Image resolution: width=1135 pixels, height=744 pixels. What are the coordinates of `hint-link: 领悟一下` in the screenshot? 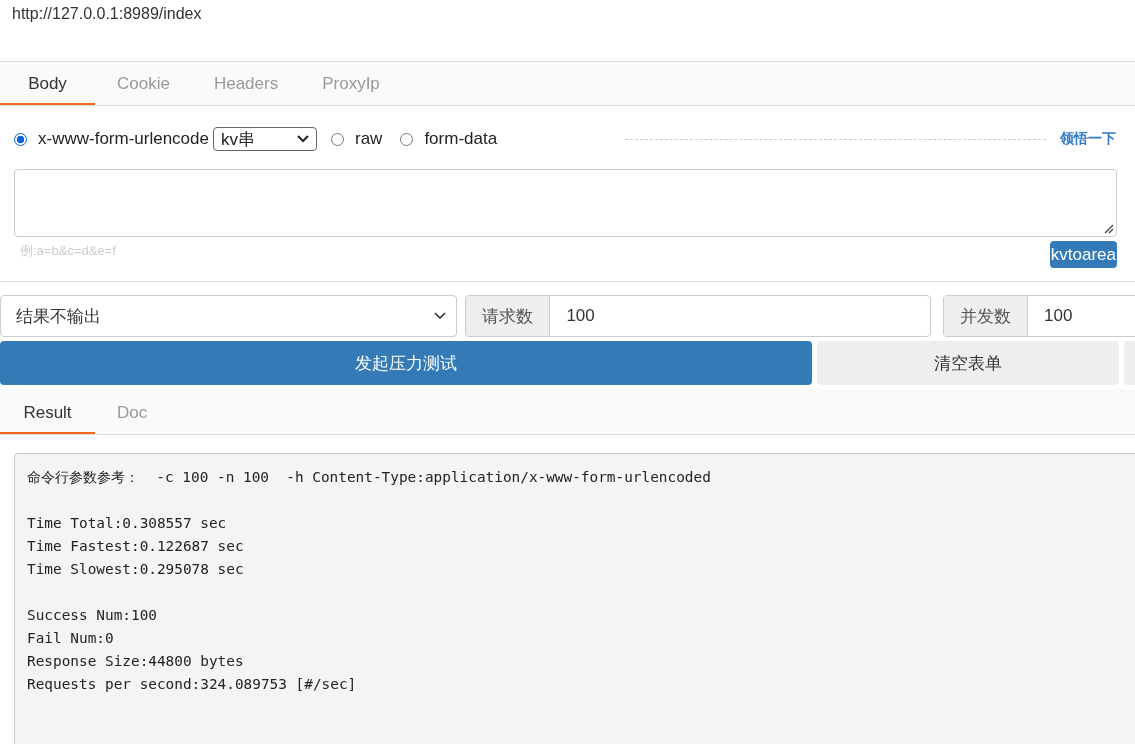 It's located at (1088, 139).